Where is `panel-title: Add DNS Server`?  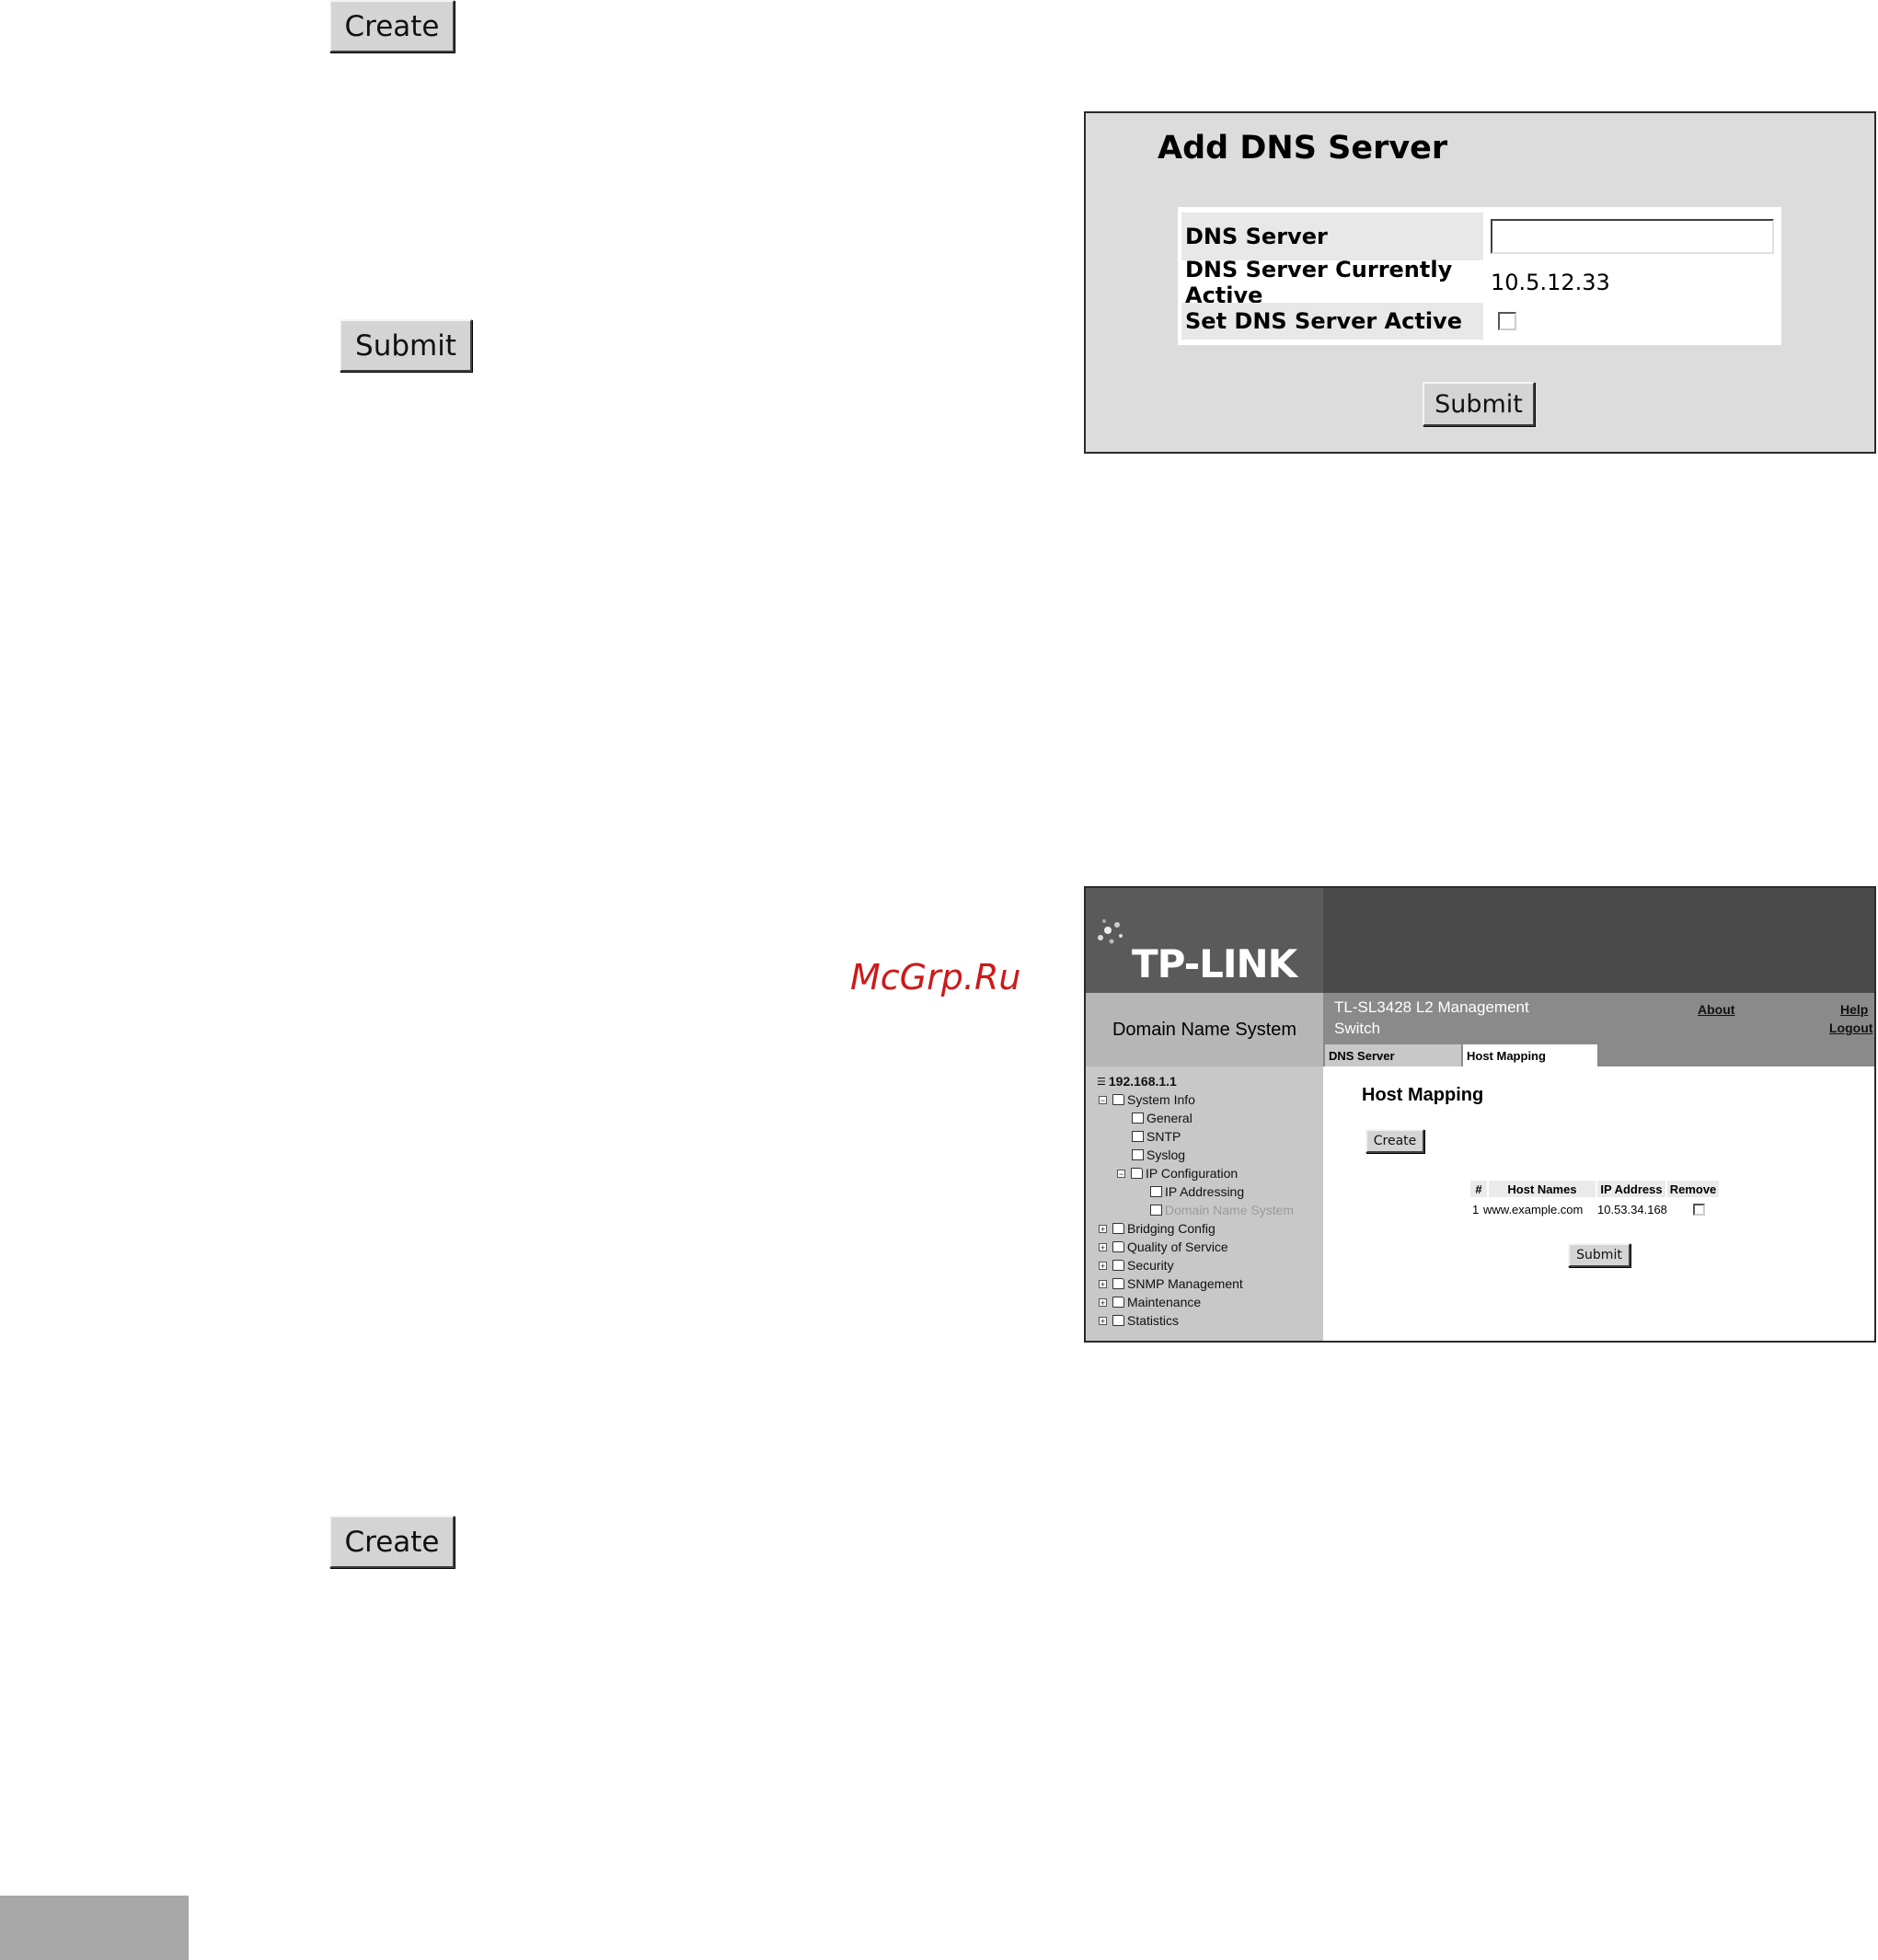
panel-title: Add DNS Server is located at coordinates (1303, 148).